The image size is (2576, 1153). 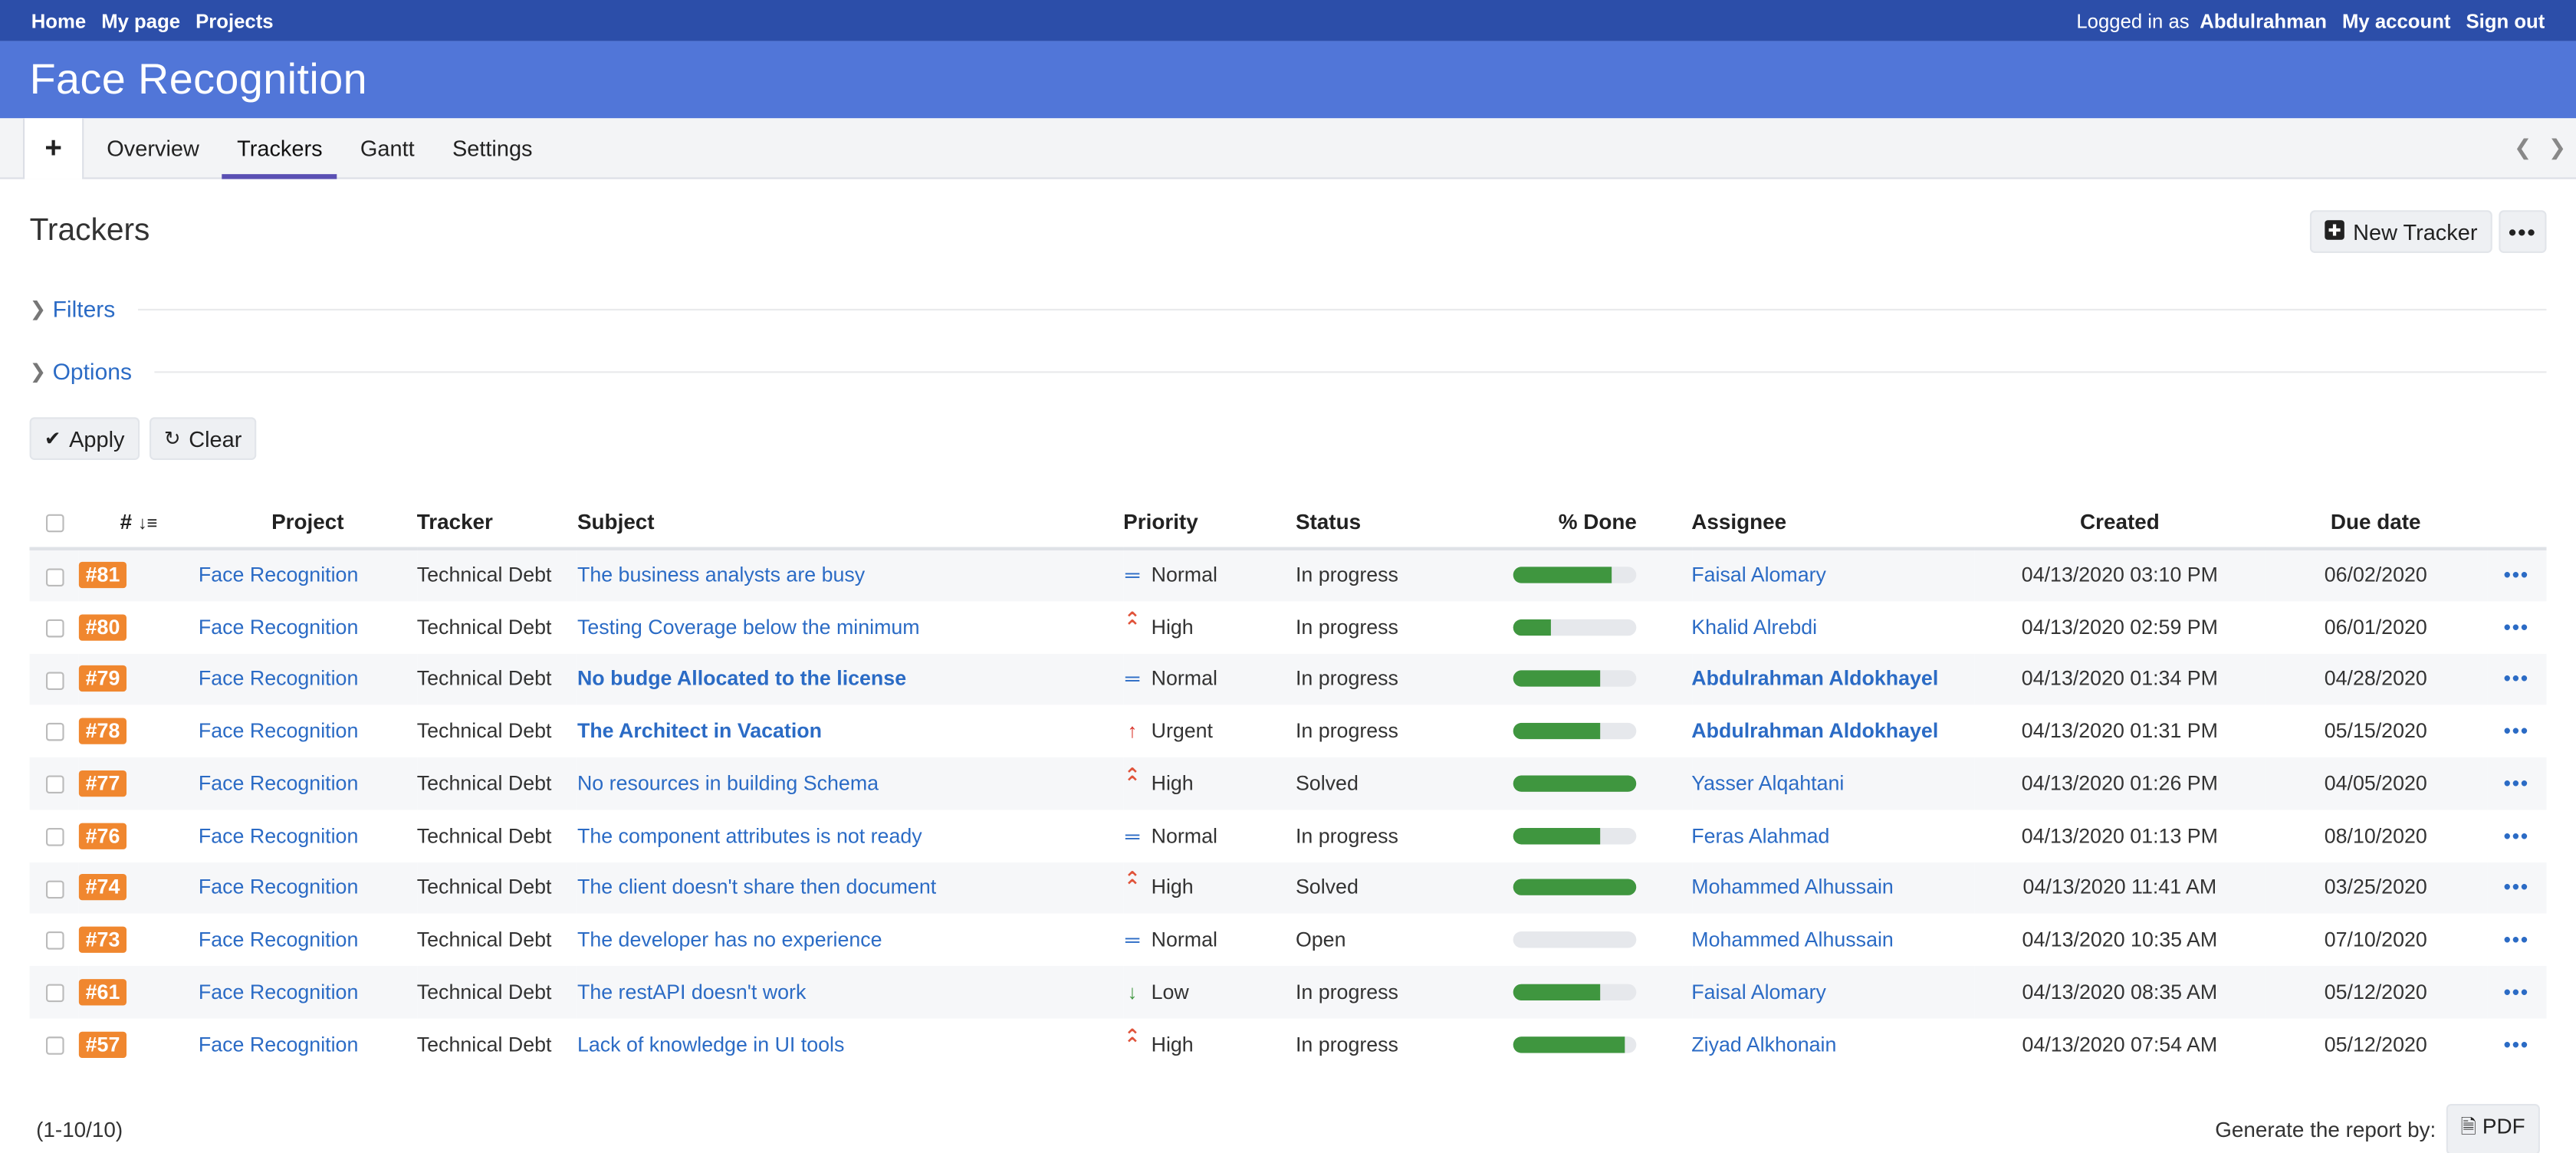 I want to click on my-page-link: My page, so click(x=141, y=20).